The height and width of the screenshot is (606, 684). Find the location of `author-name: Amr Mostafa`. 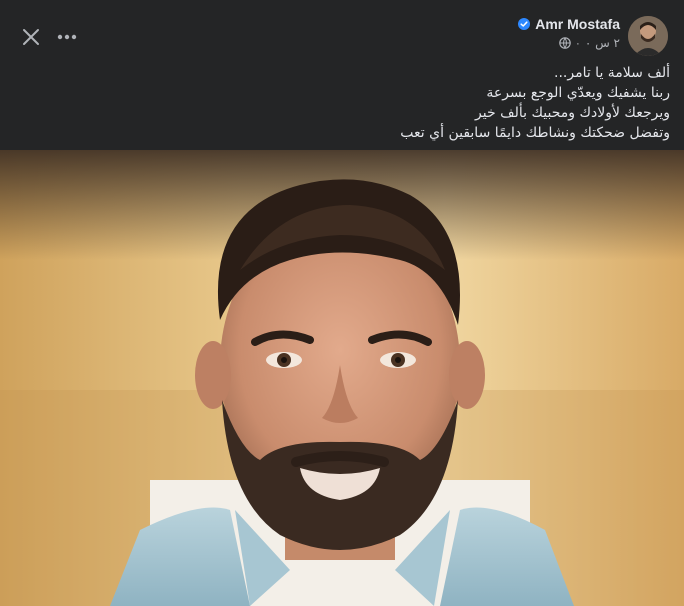

author-name: Amr Mostafa is located at coordinates (577, 24).